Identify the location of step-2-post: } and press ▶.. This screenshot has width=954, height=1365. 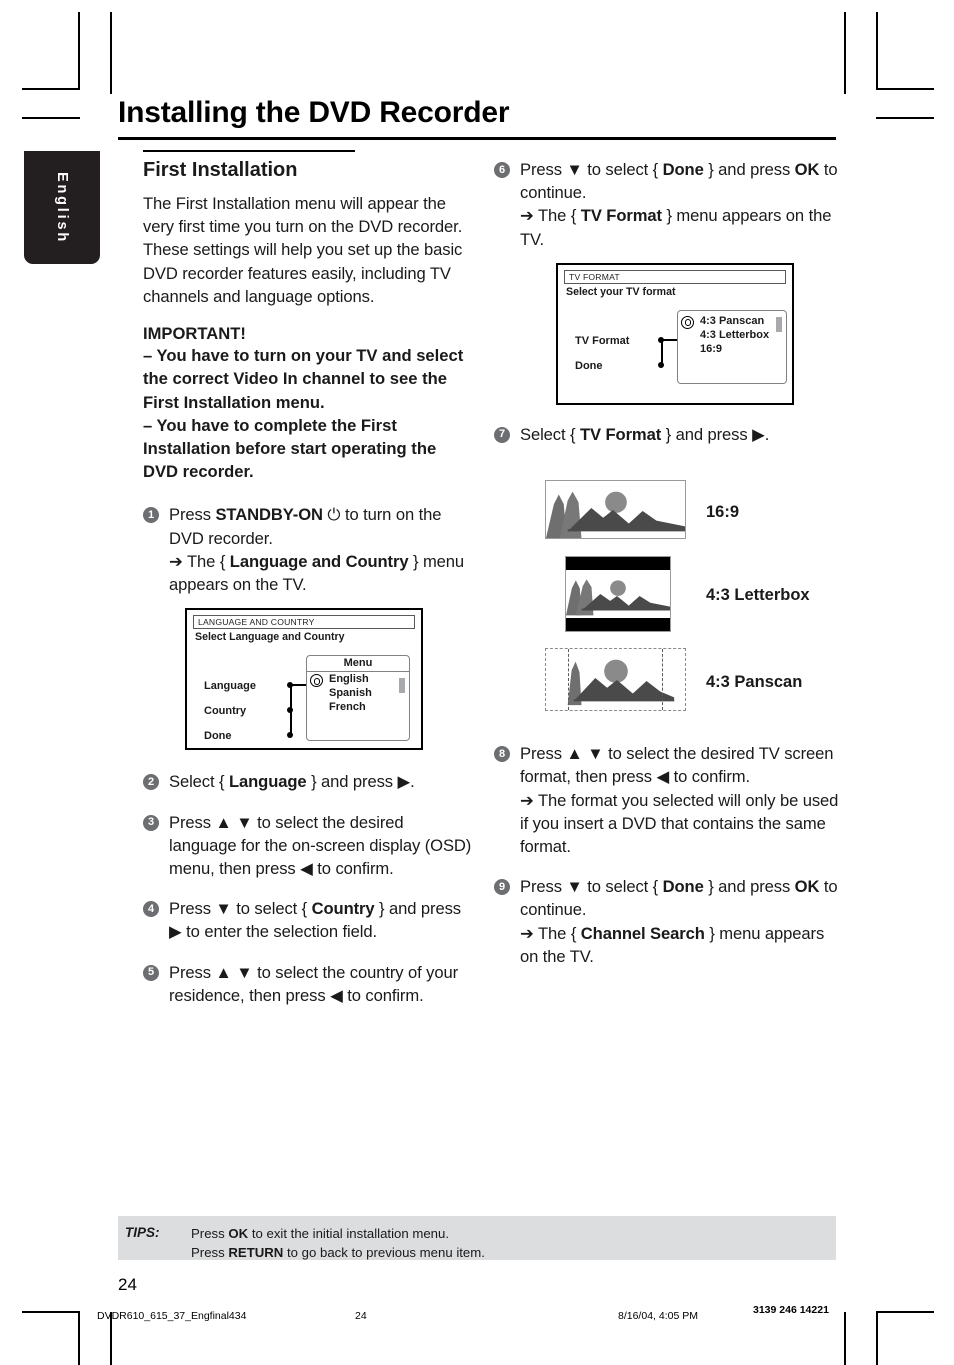
(360, 782).